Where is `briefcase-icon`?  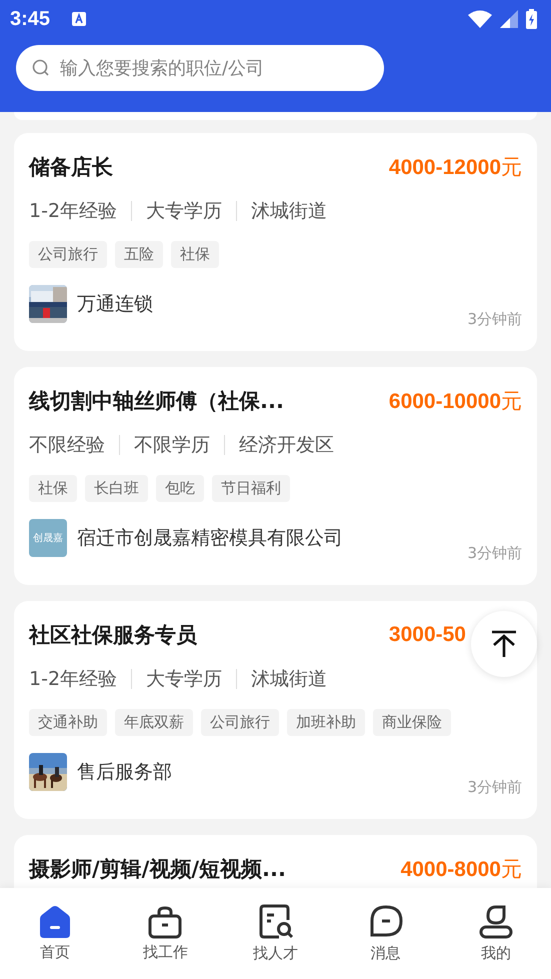
briefcase-icon is located at coordinates (165, 922).